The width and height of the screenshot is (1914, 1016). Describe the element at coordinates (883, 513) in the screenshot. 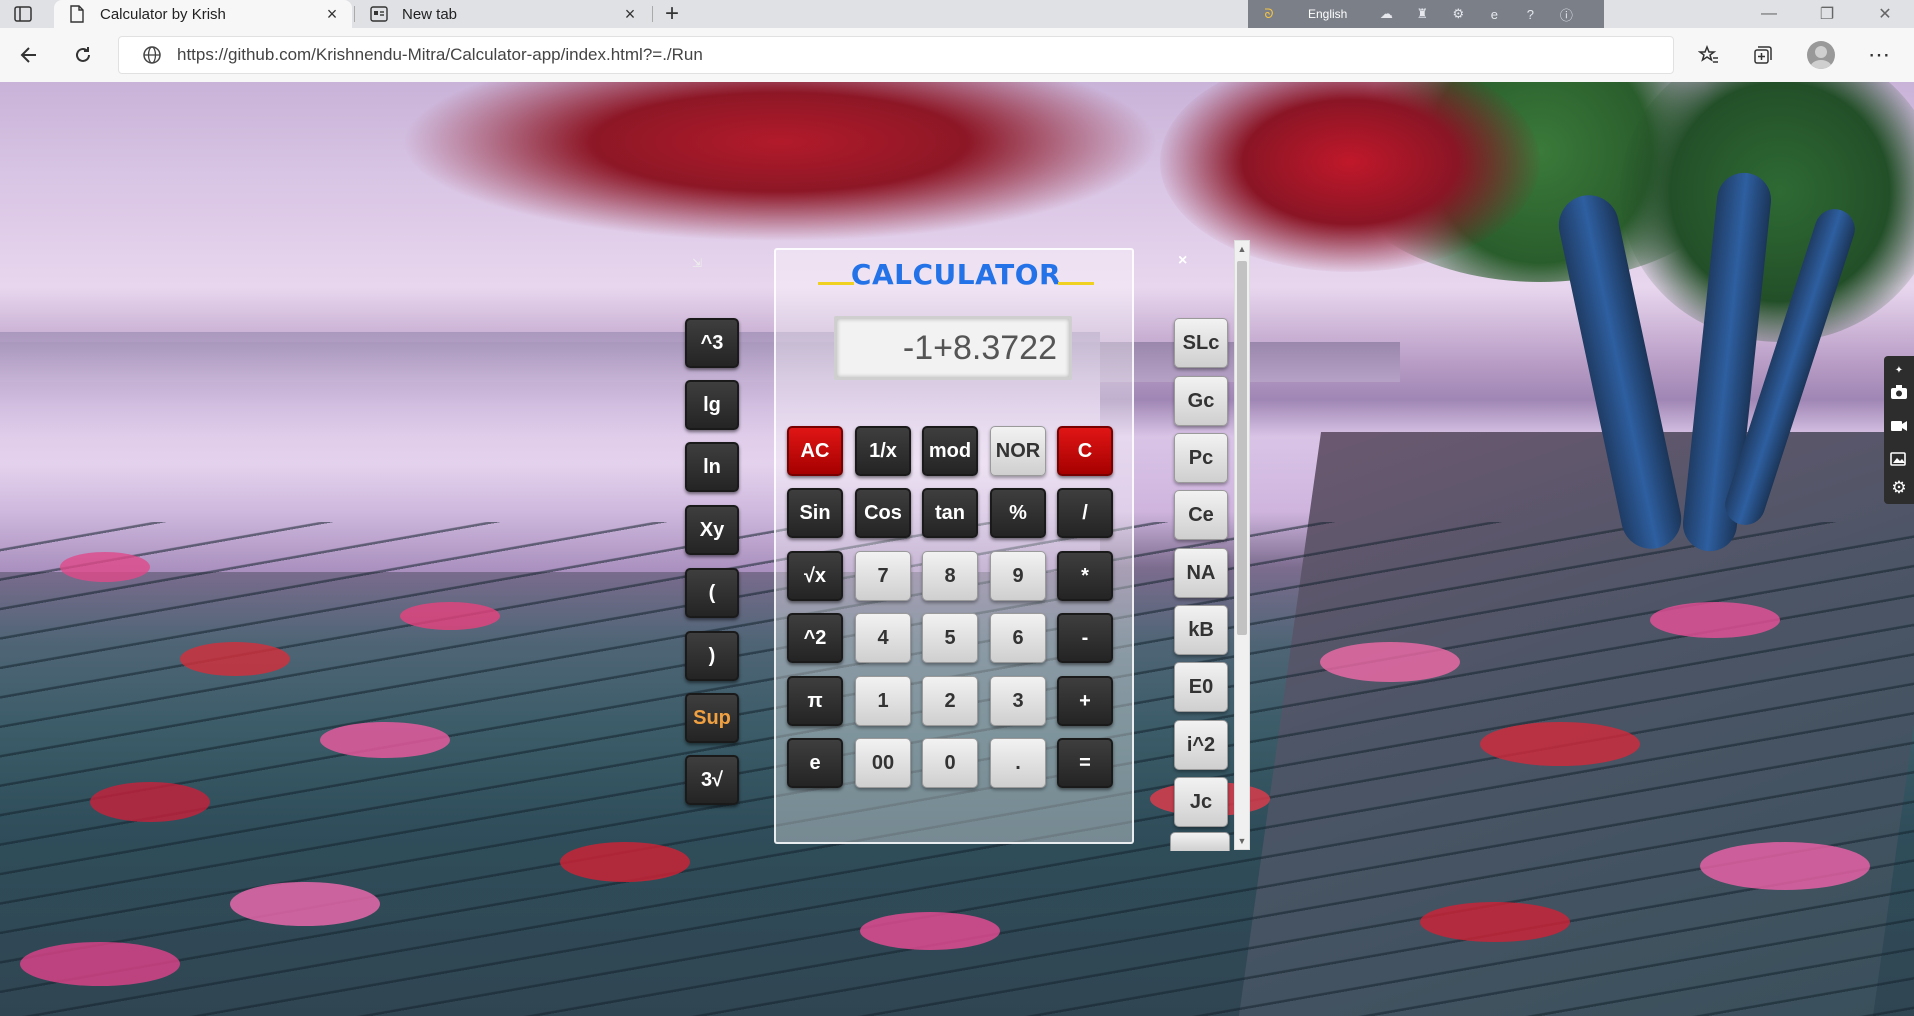

I see `cos-button: Cos` at that location.